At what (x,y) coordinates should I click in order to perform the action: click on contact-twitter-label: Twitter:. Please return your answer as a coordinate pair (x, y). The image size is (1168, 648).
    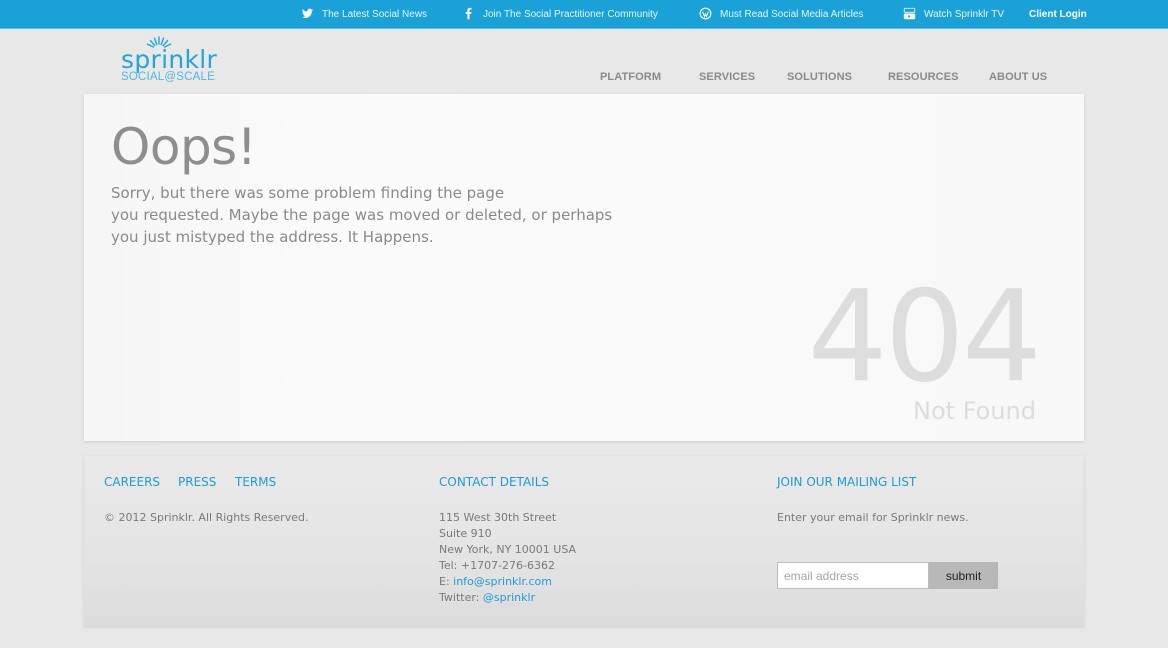
    Looking at the image, I should click on (461, 597).